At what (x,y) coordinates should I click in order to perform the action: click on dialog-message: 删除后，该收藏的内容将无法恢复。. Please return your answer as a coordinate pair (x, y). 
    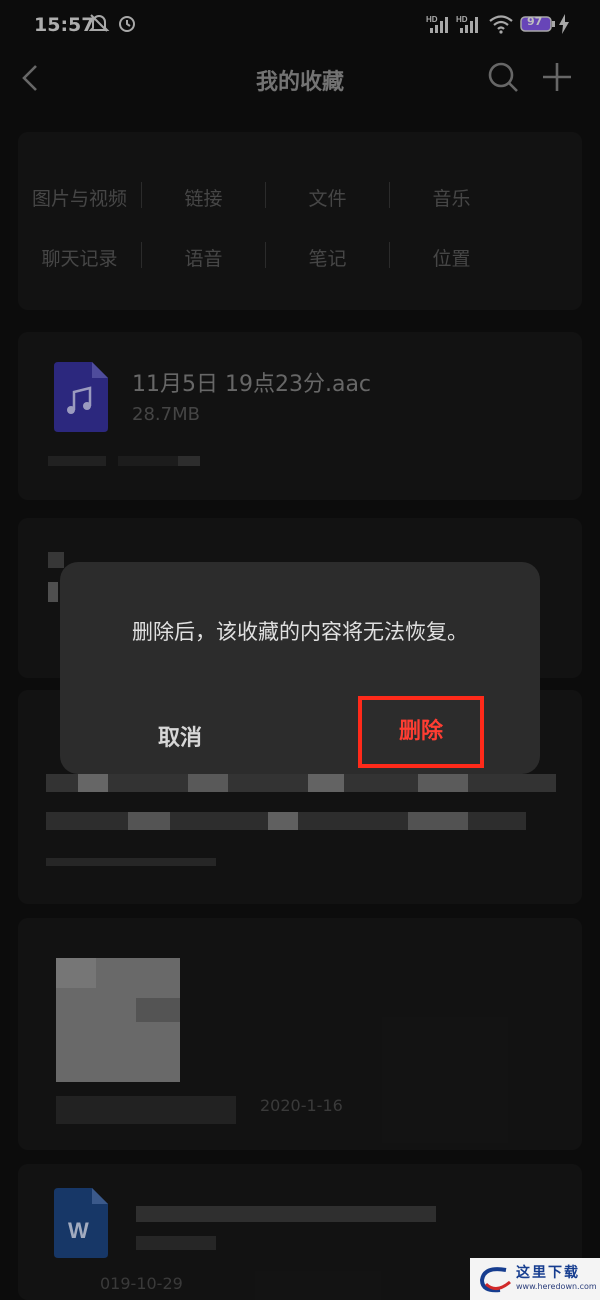
    Looking at the image, I should click on (300, 632).